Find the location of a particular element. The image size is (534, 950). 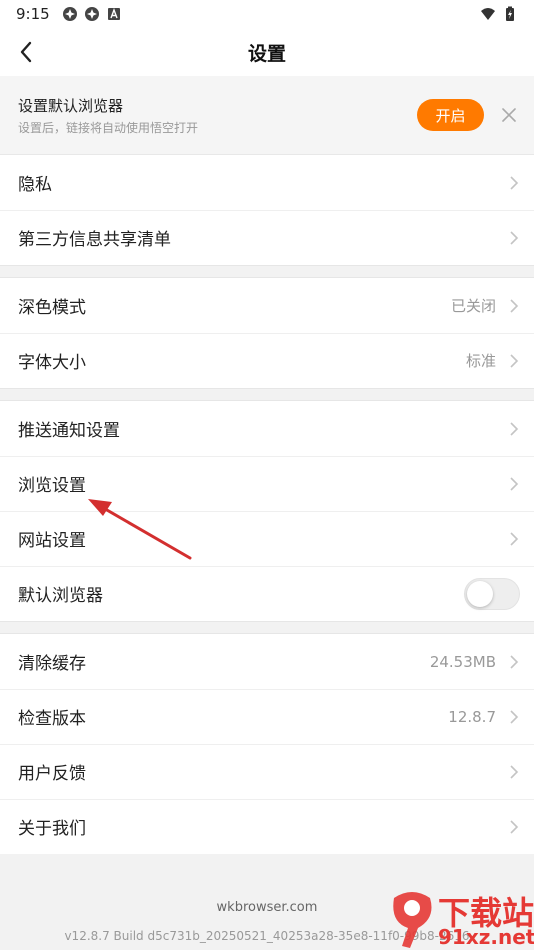

status-bar: 9:15 is located at coordinates (267, 14).